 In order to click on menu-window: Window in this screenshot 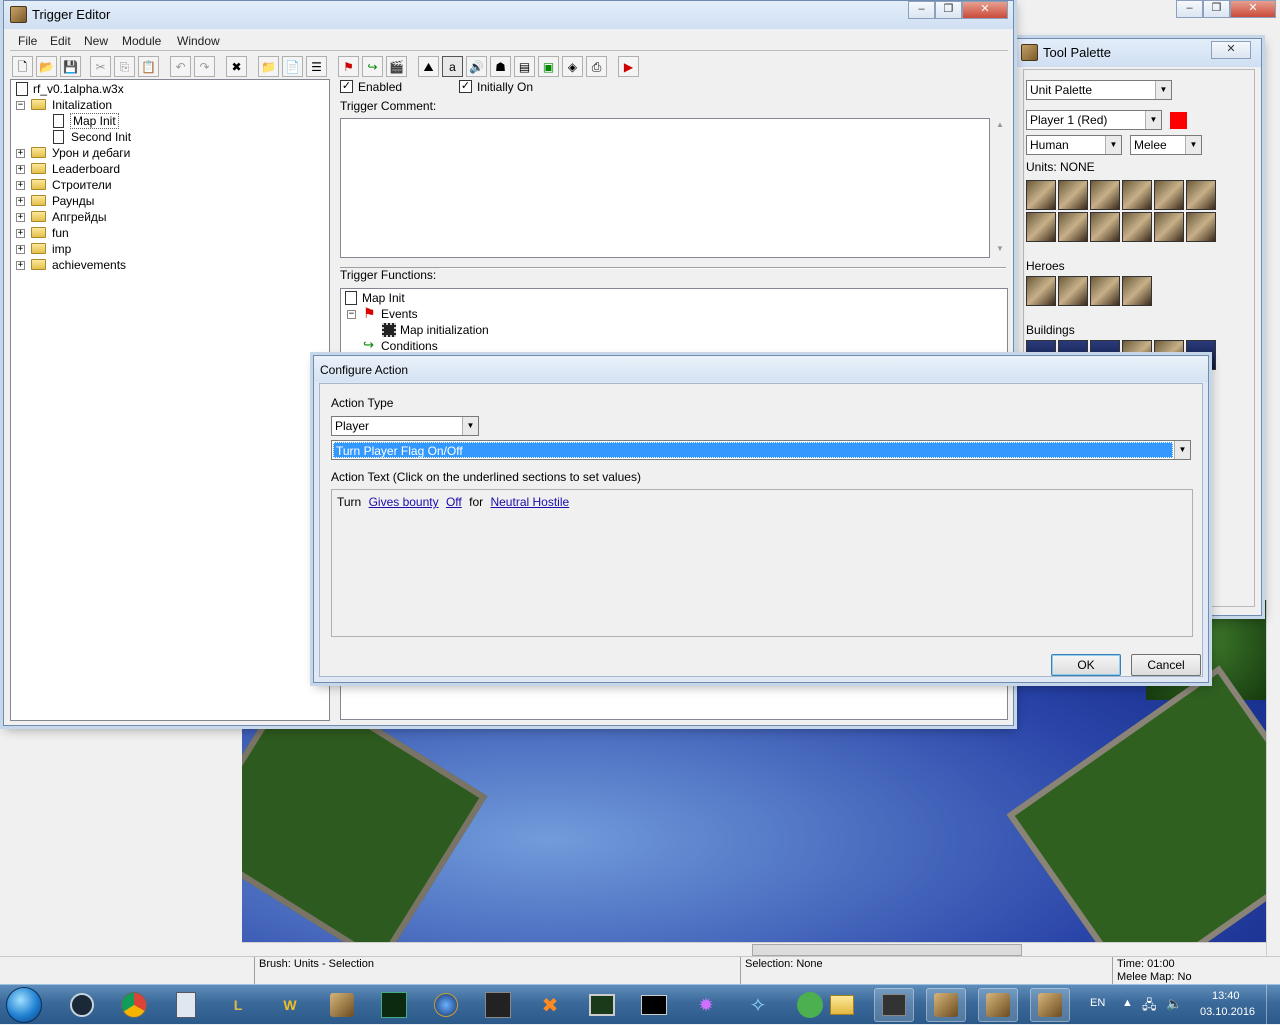, I will do `click(198, 41)`.